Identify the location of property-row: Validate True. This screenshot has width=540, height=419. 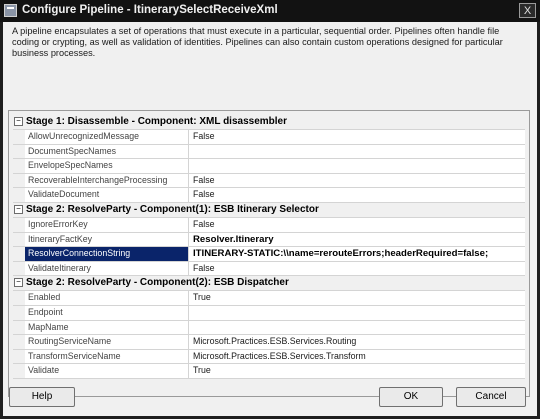
(269, 371).